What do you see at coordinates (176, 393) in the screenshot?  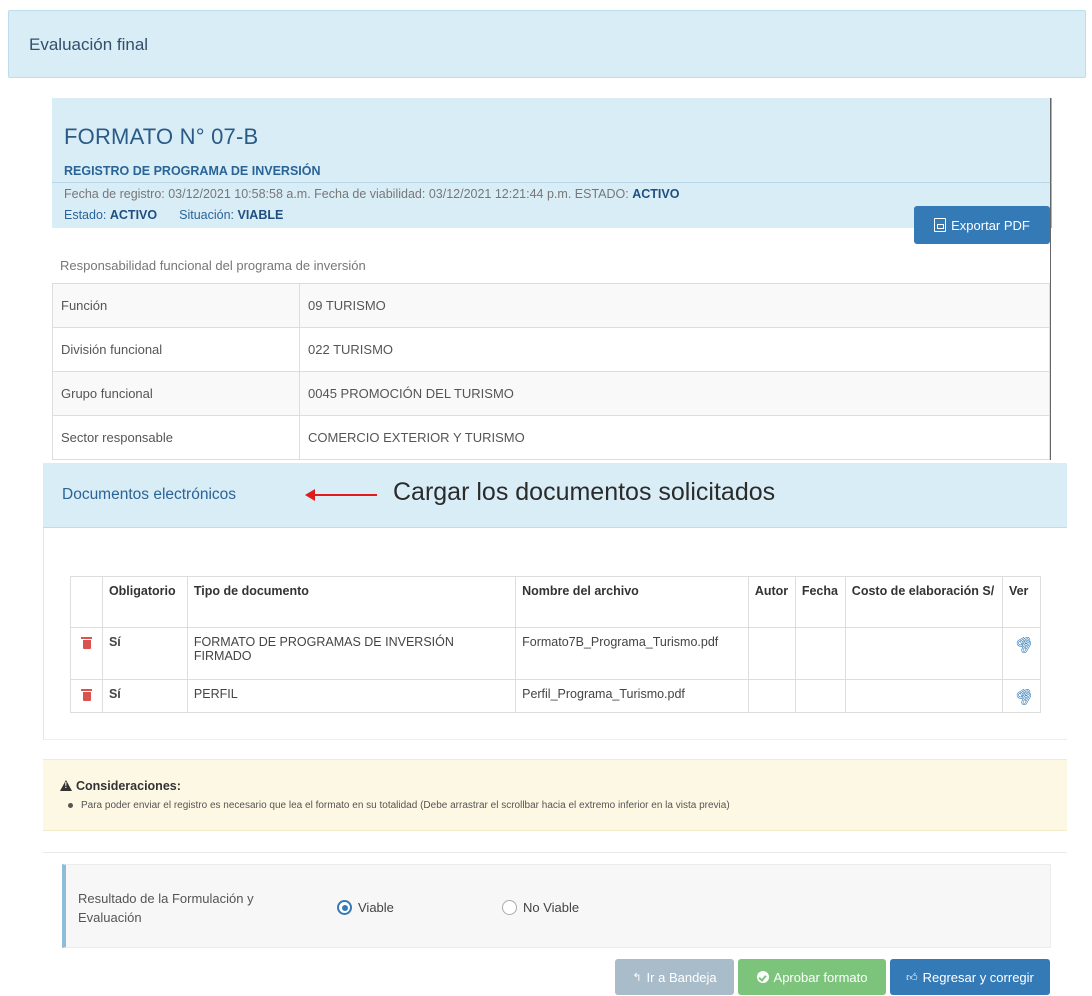 I see `row-key: Grupo funcional` at bounding box center [176, 393].